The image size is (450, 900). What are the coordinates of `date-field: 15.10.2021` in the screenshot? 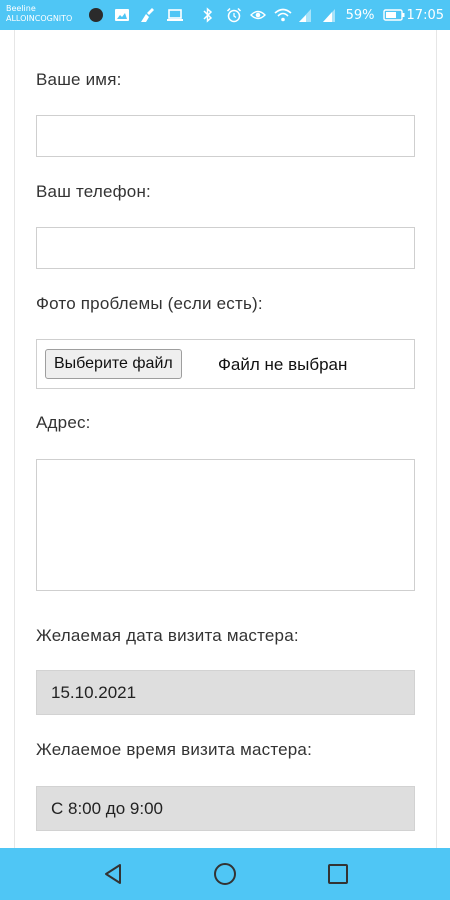 It's located at (225, 692).